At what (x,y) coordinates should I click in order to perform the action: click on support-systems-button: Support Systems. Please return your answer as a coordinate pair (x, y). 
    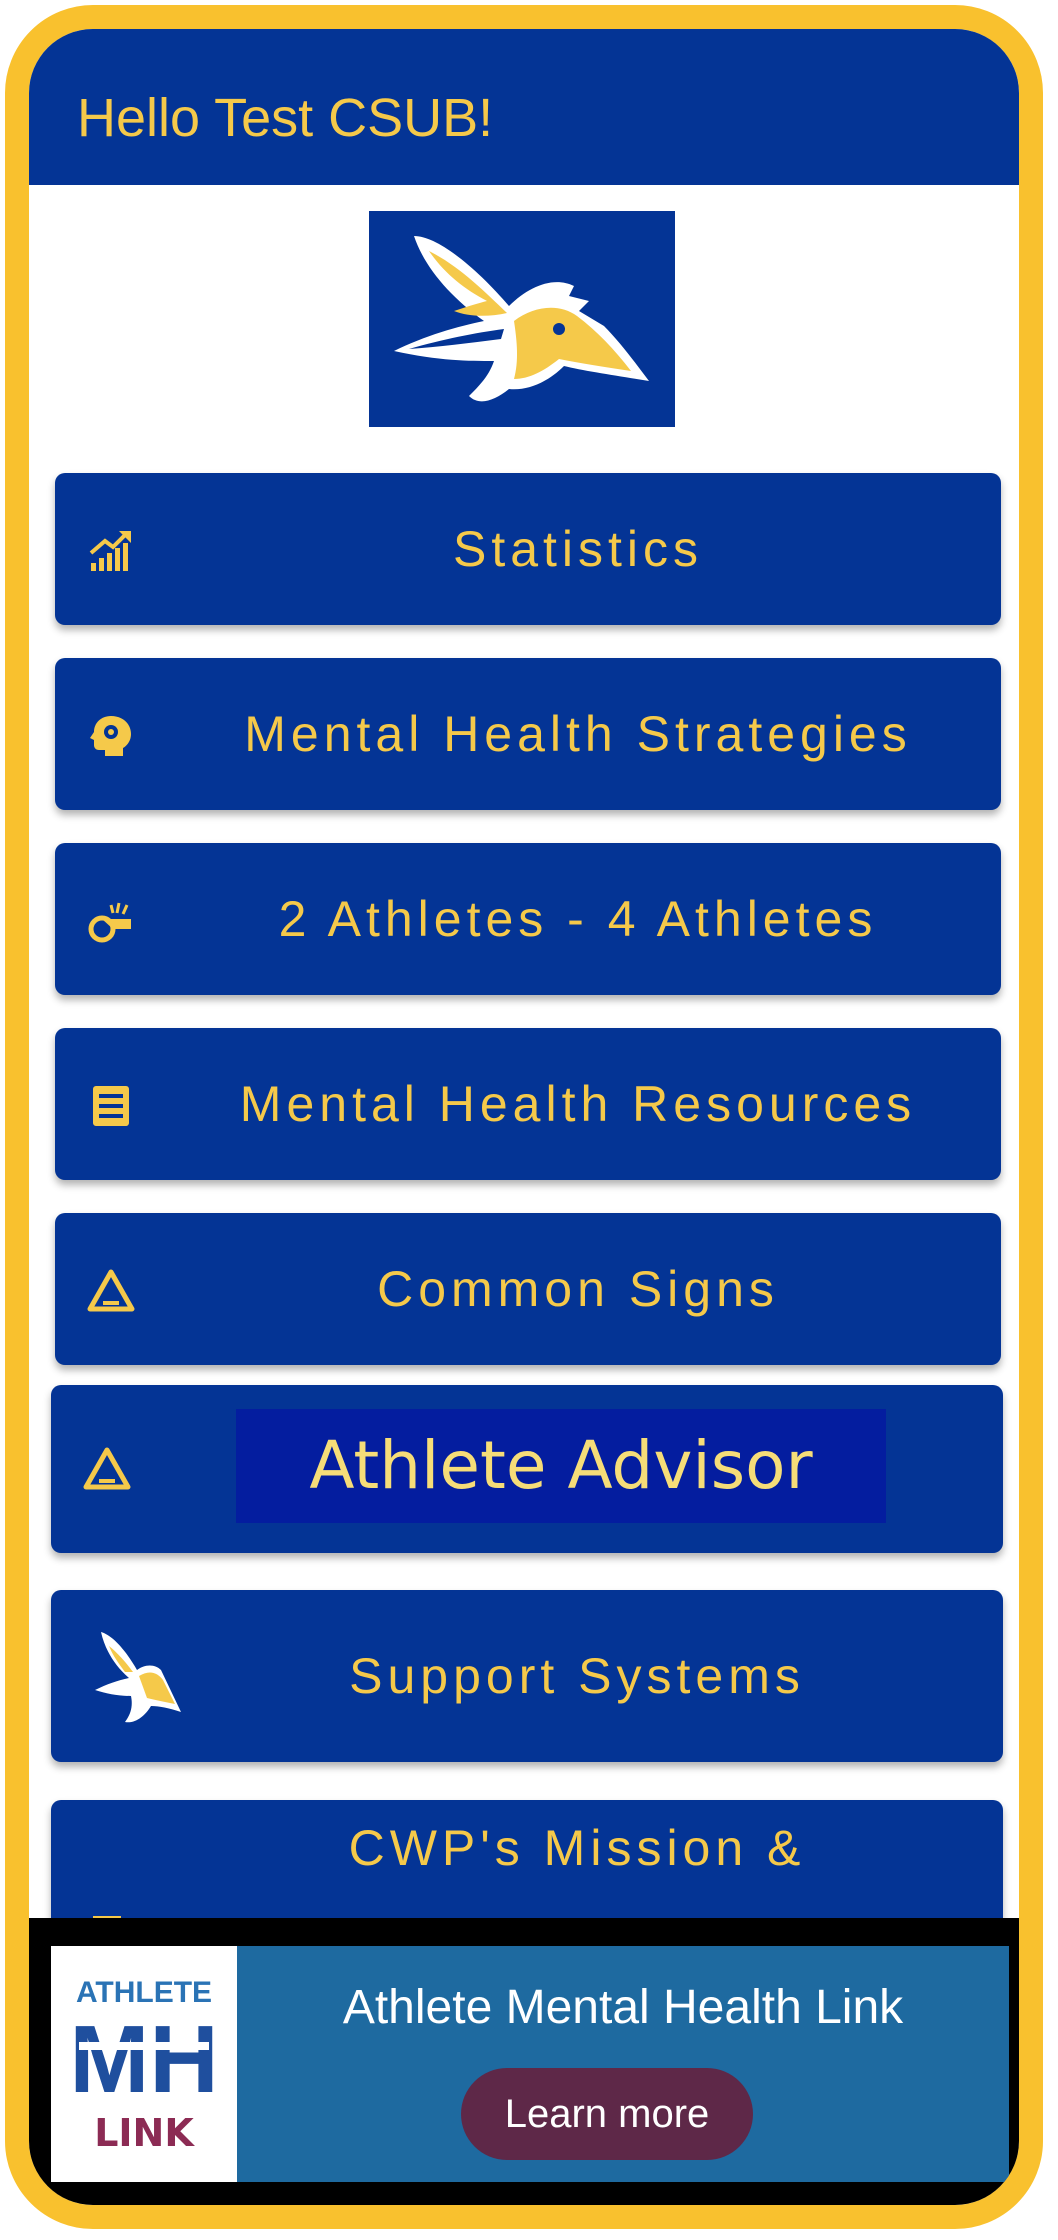
    Looking at the image, I should click on (527, 1676).